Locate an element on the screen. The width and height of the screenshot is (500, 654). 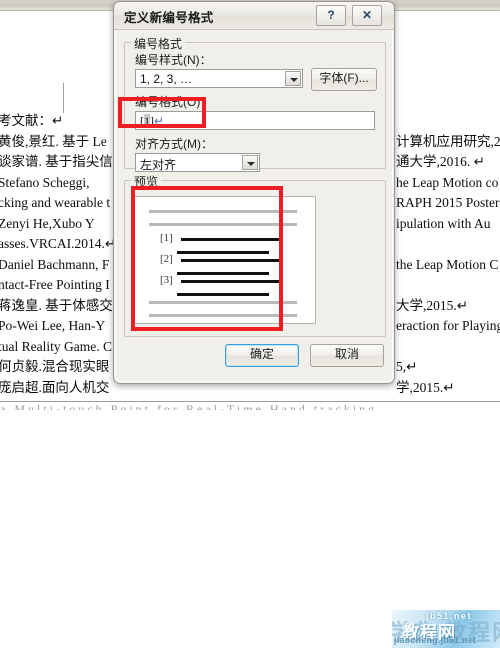
document-line: tual Reality Game. C is located at coordinates (56, 346).